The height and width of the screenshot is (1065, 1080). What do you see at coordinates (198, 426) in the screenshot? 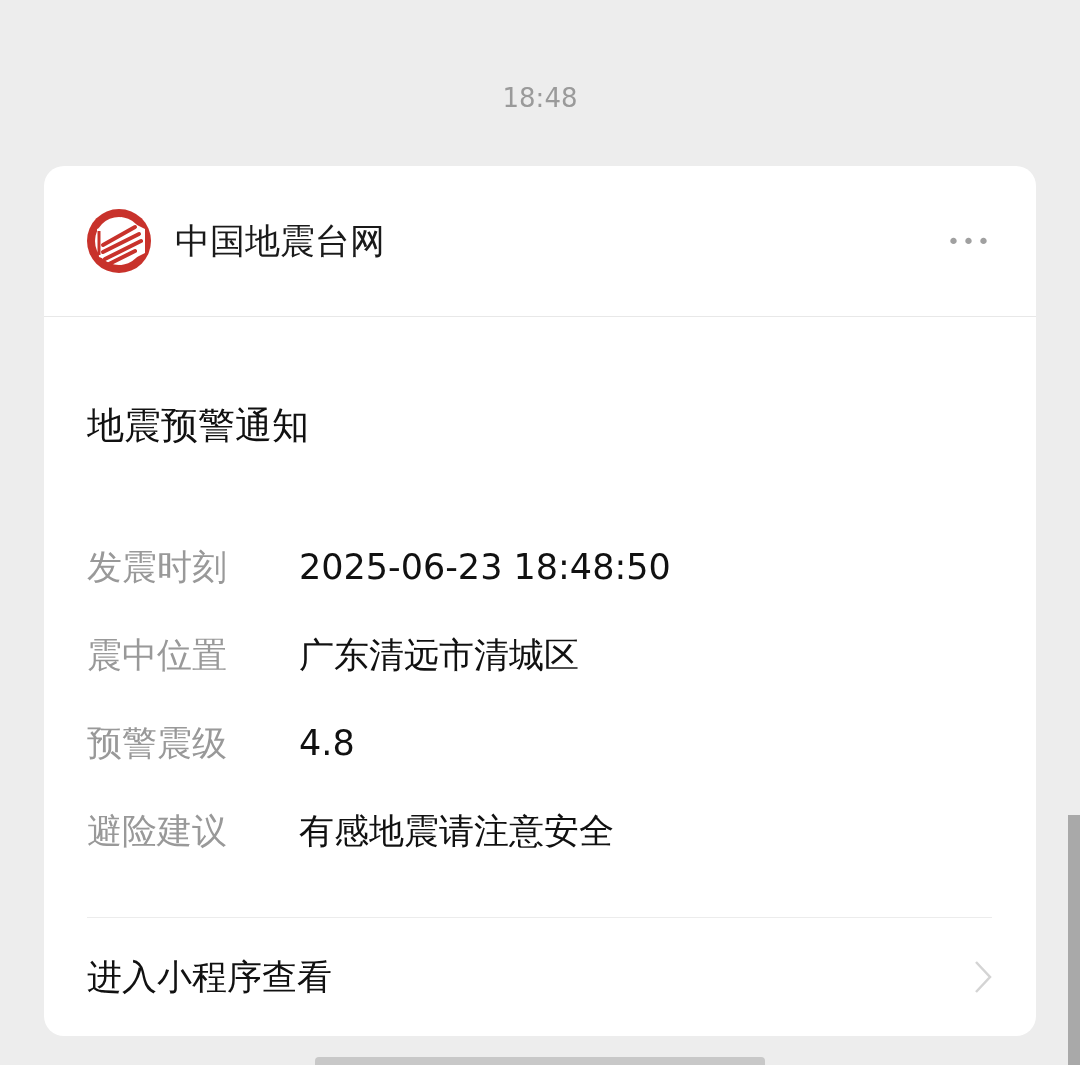
I see `notice-title: 地震预警通知` at bounding box center [198, 426].